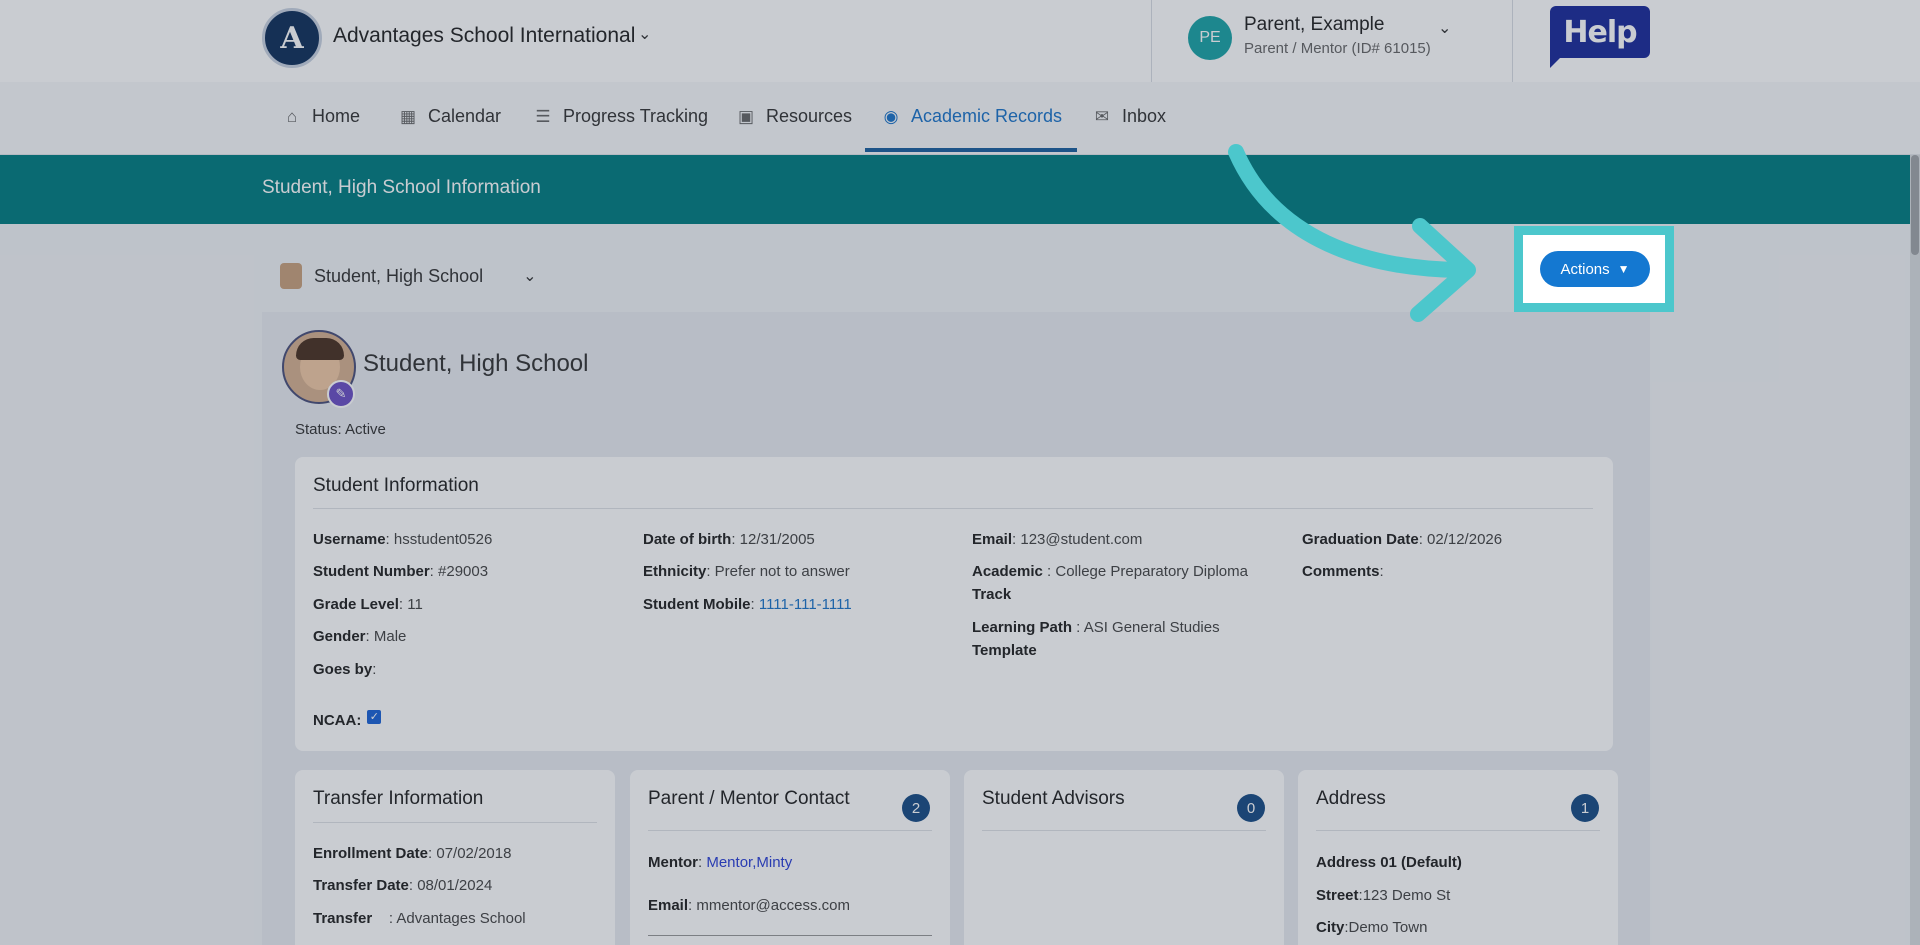 The width and height of the screenshot is (1920, 945). What do you see at coordinates (1347, 211) in the screenshot?
I see `arrow-curve` at bounding box center [1347, 211].